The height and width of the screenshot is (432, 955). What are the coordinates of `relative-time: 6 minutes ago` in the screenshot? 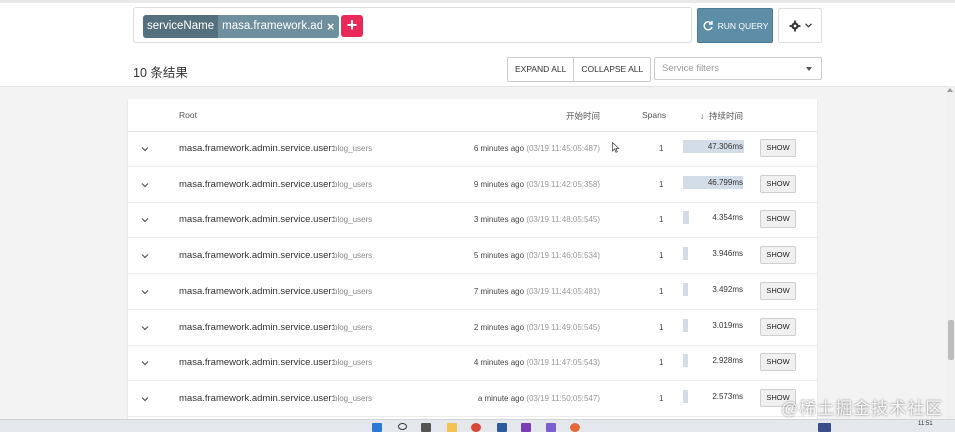 It's located at (499, 148).